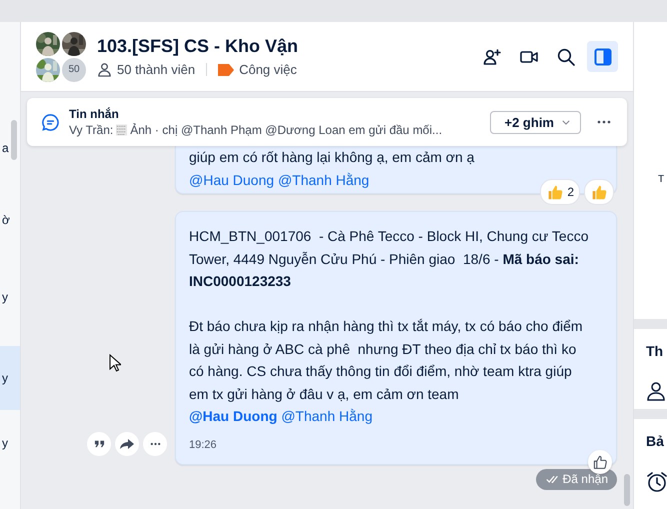 This screenshot has width=667, height=509. What do you see at coordinates (226, 70) in the screenshot?
I see `tag-icon` at bounding box center [226, 70].